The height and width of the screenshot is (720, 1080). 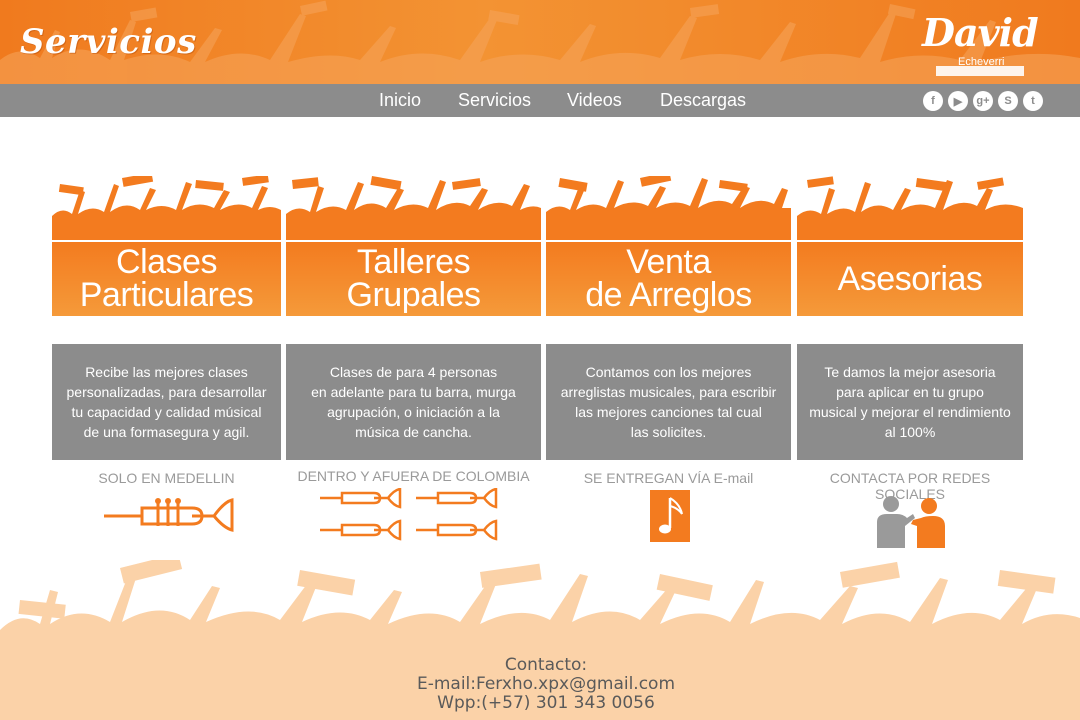 I want to click on page-title: Servicios, so click(x=108, y=42).